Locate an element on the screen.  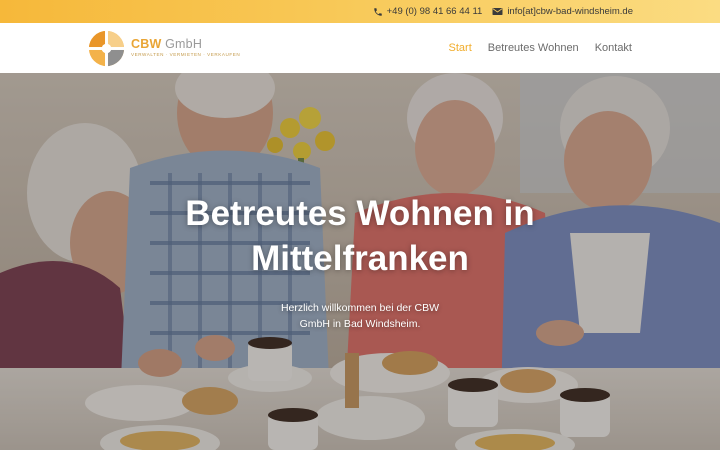
email-link: info[at]cbw-bad-windsheim.de is located at coordinates (562, 11).